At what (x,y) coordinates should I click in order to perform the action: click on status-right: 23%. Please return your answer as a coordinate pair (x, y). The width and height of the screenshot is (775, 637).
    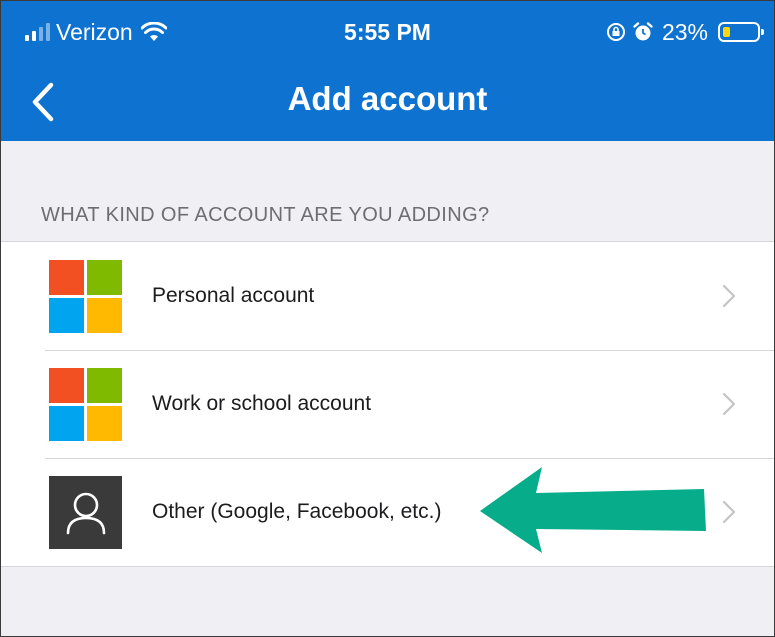
    Looking at the image, I should click on (685, 32).